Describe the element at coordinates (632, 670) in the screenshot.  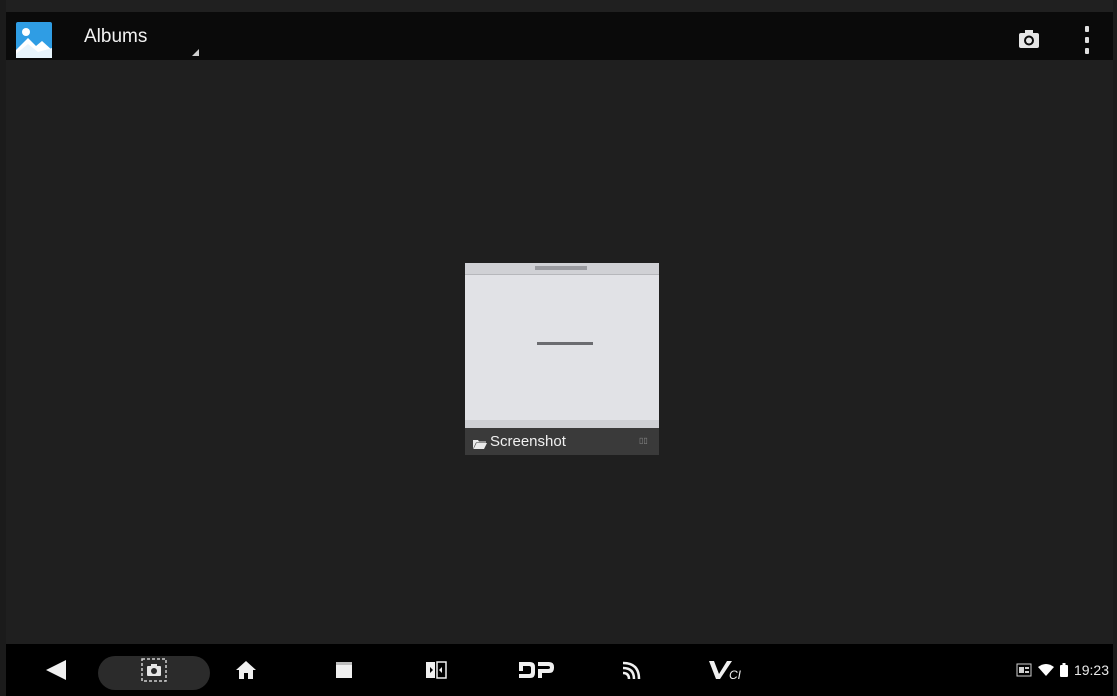
I see `cast-icon` at that location.